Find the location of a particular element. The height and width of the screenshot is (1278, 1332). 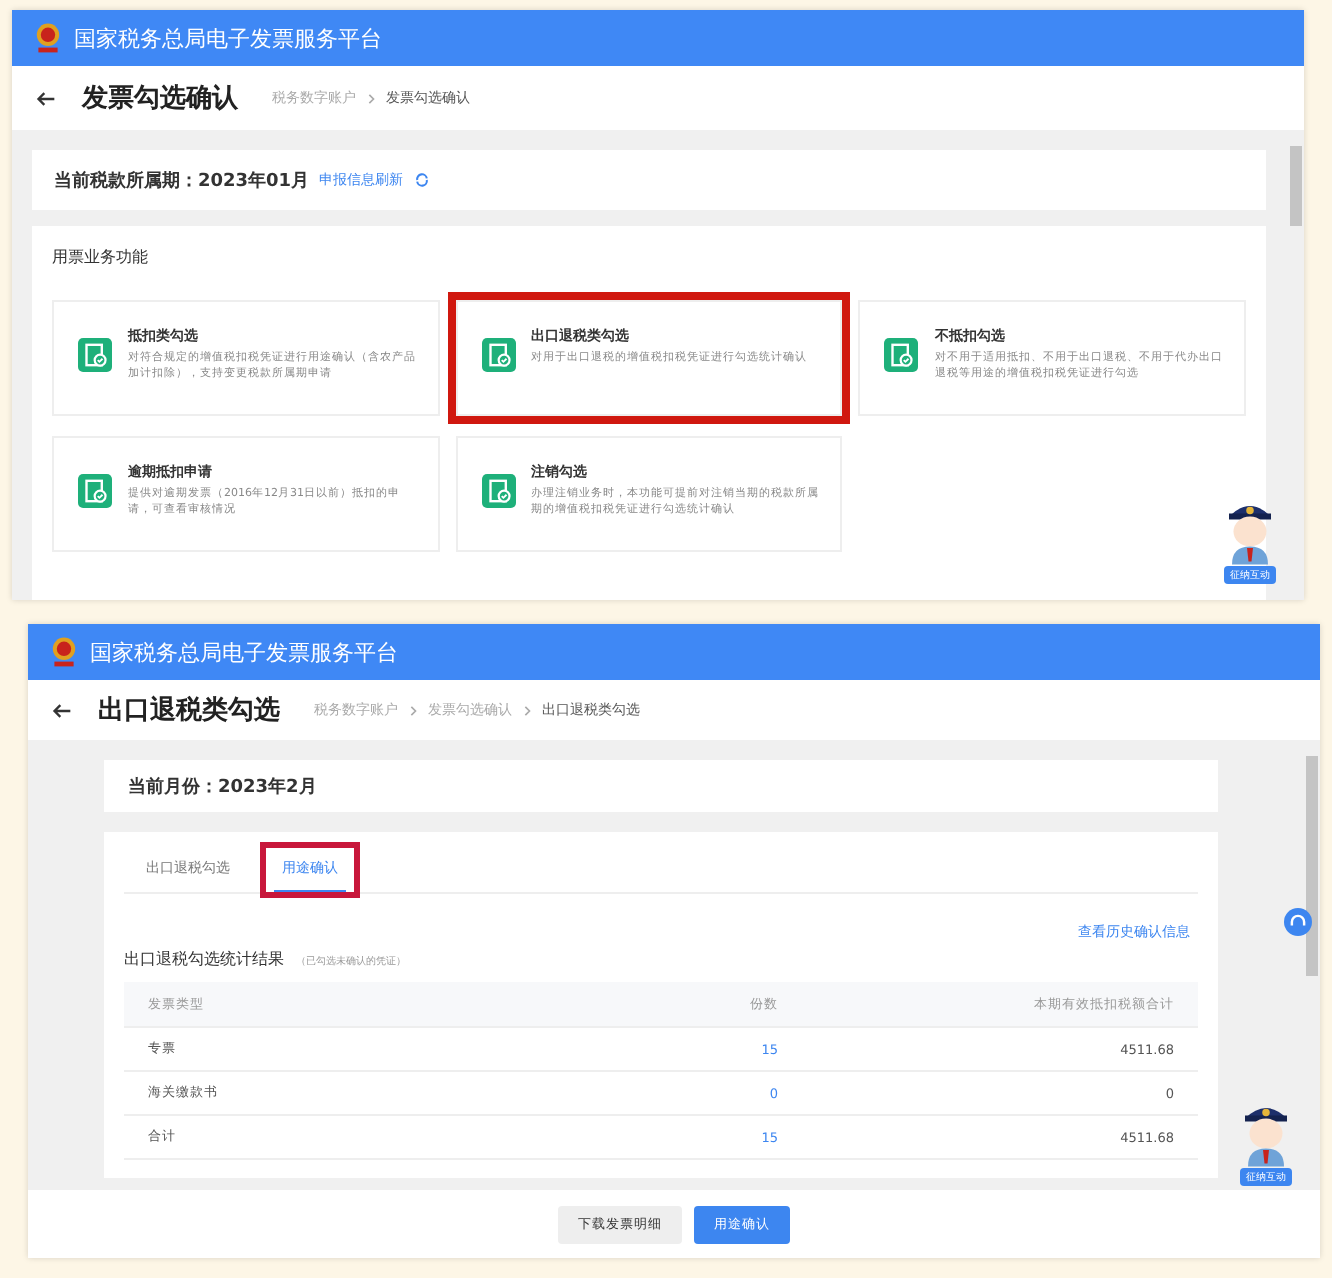

month-label: 当前月份：2023年2月 is located at coordinates (222, 787).